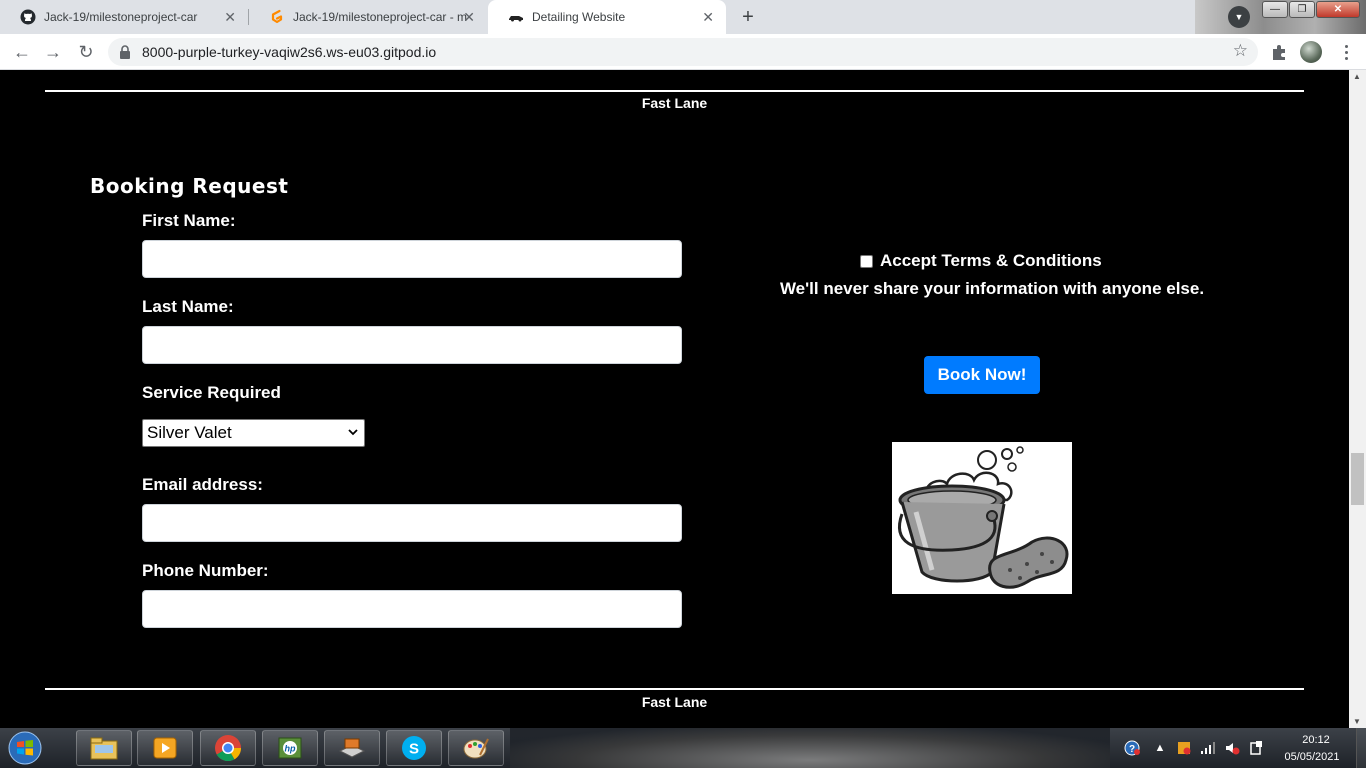  I want to click on taskbar-background, so click(810, 748).